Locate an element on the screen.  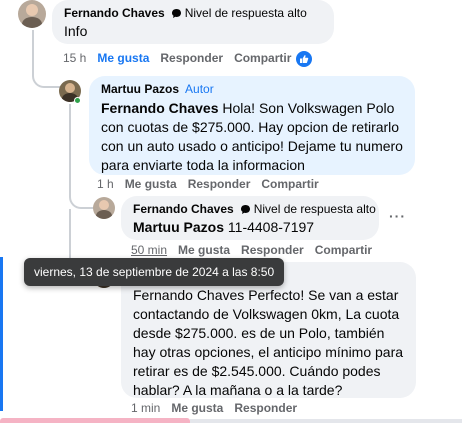
comment-body: 11-4408-7197 is located at coordinates (271, 227).